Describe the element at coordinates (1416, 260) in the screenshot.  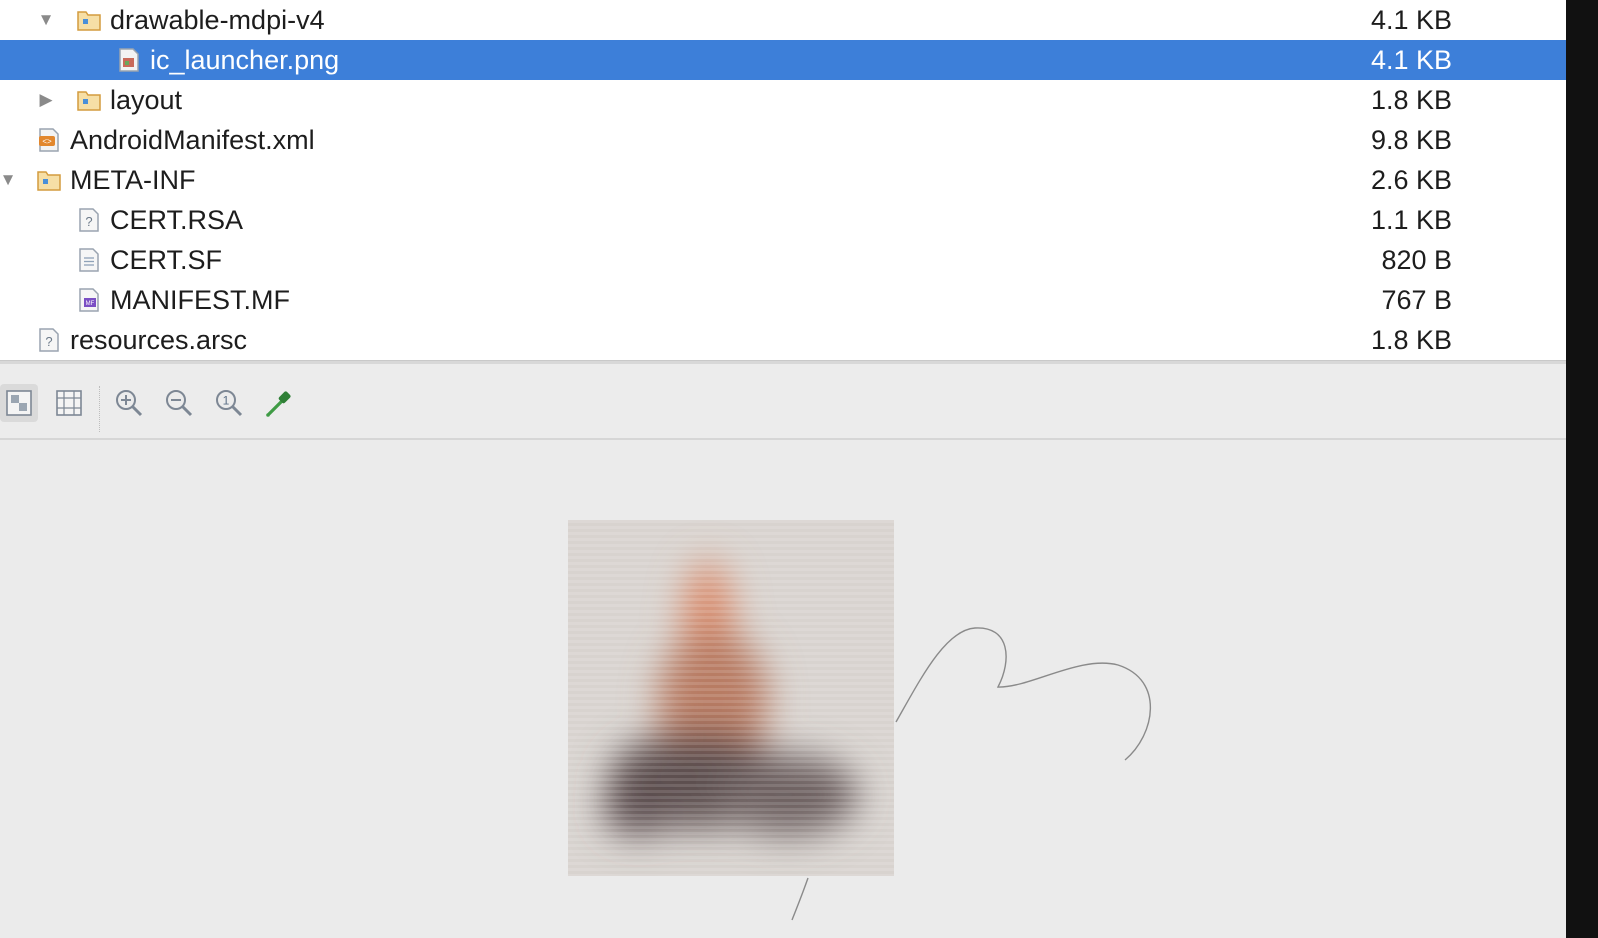
I see `tree-row-size: 820 B` at that location.